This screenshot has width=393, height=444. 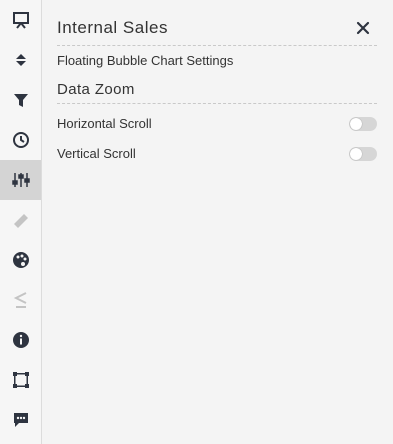 I want to click on close-icon, so click(x=363, y=28).